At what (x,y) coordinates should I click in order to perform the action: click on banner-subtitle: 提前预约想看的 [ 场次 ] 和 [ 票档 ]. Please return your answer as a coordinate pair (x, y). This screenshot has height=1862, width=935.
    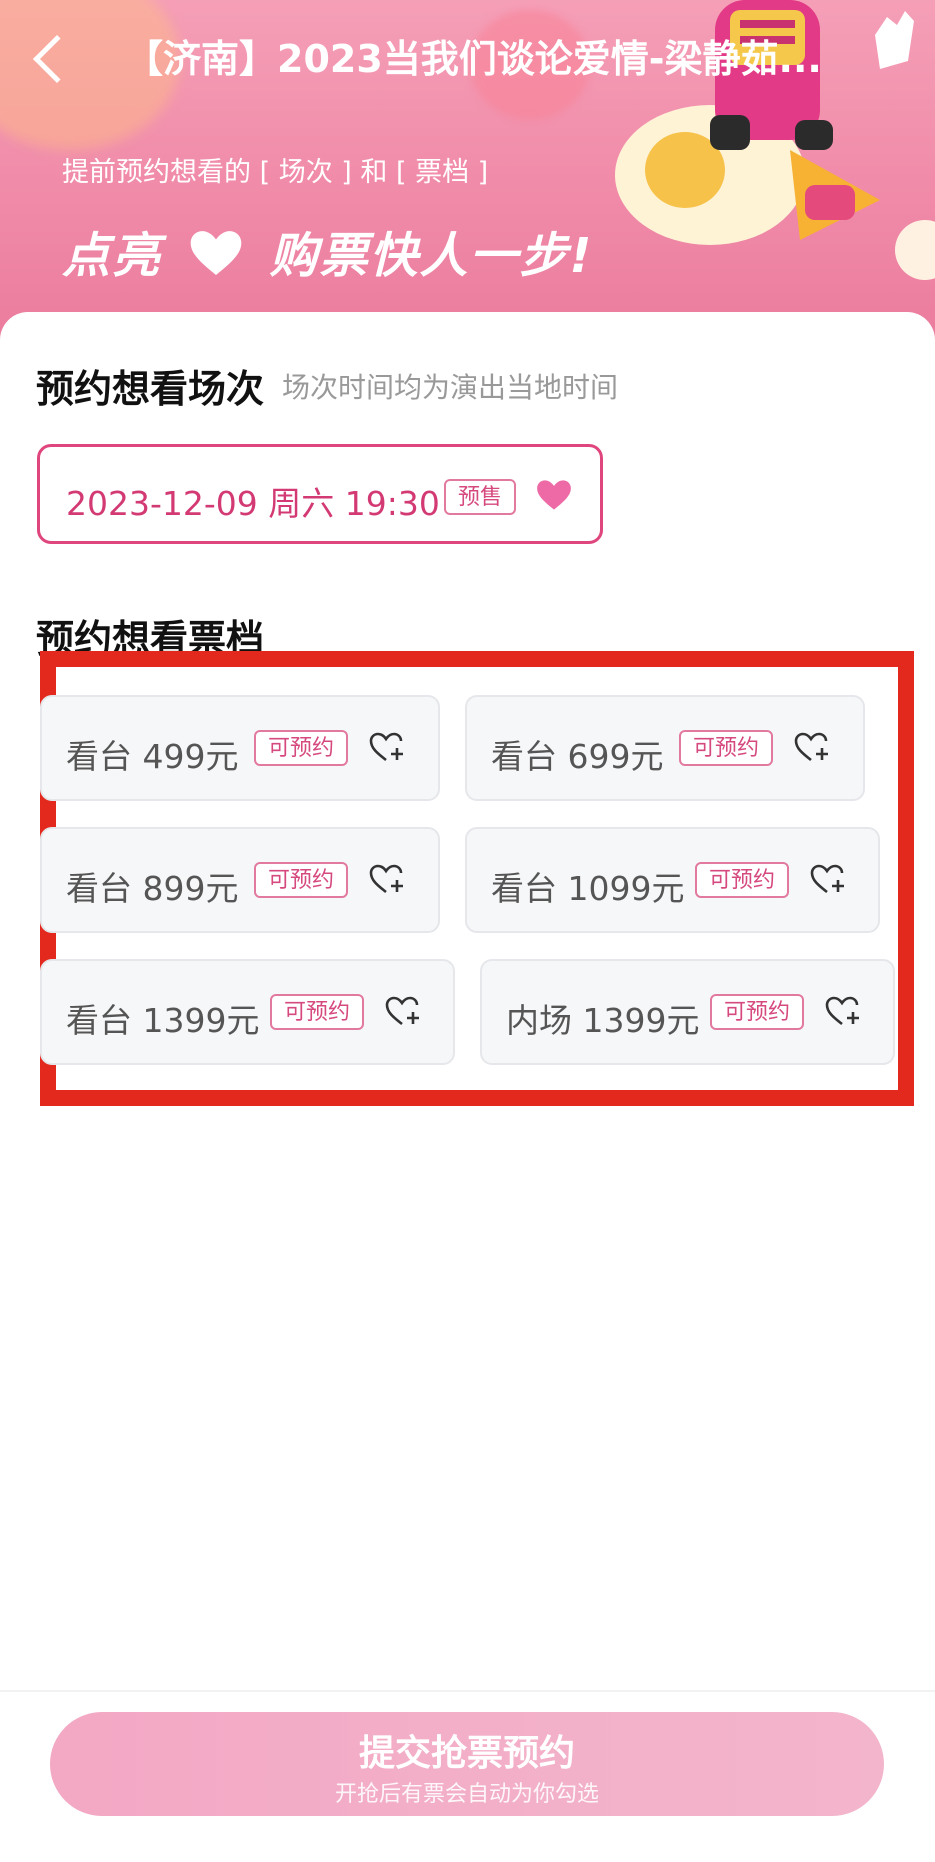
    Looking at the image, I should click on (275, 172).